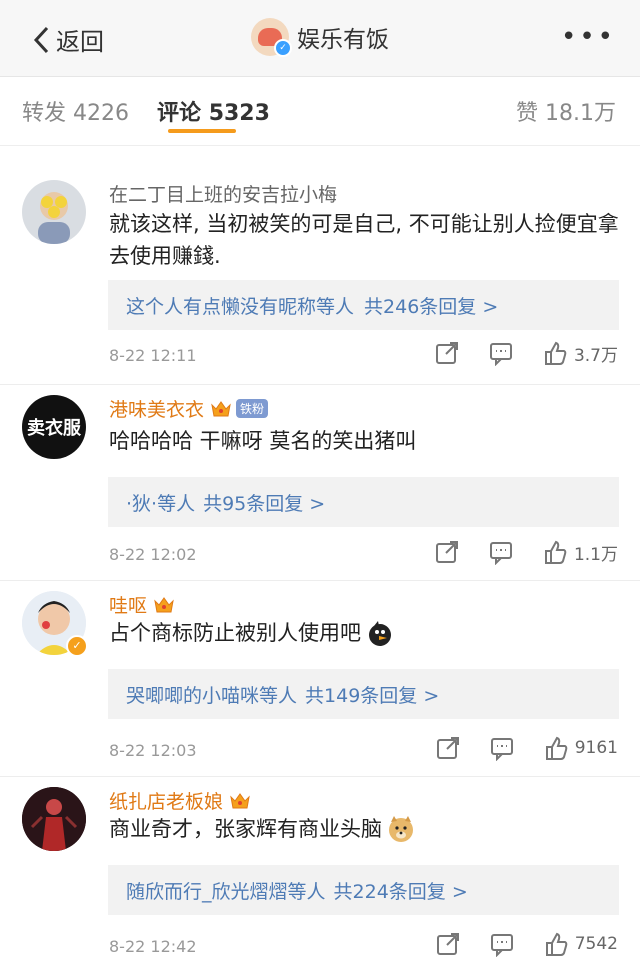  I want to click on comment-text: 哈哈哈哈 干嘛呀 莫名的笑出猪叫, so click(263, 441).